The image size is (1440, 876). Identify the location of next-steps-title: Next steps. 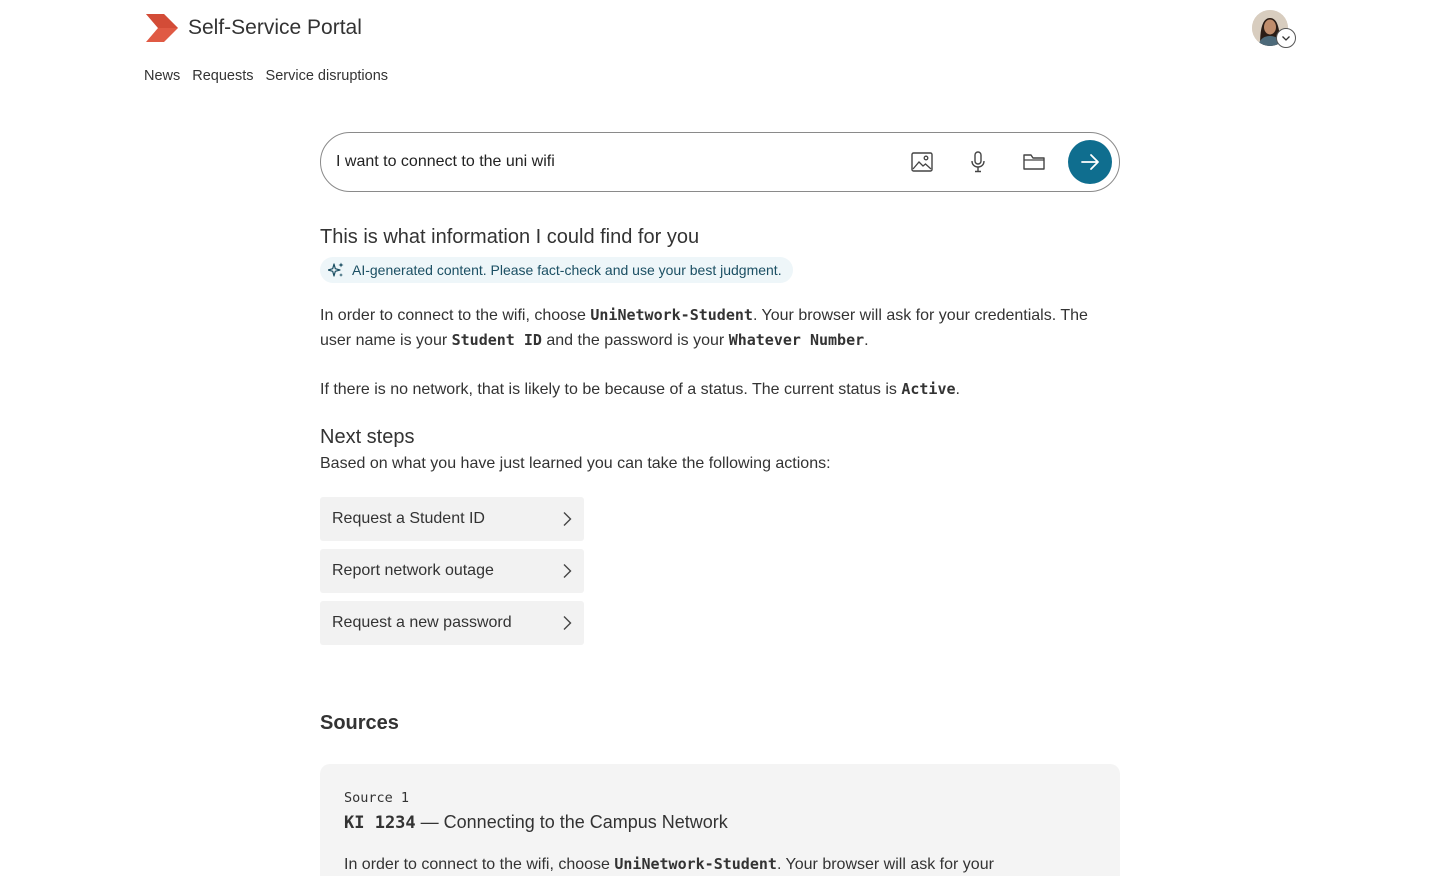
(367, 437).